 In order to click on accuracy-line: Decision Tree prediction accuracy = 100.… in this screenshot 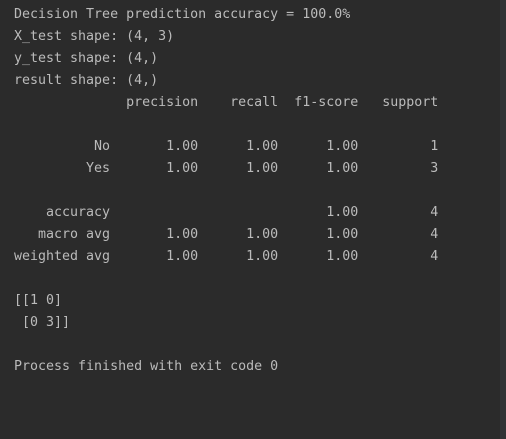, I will do `click(182, 14)`.